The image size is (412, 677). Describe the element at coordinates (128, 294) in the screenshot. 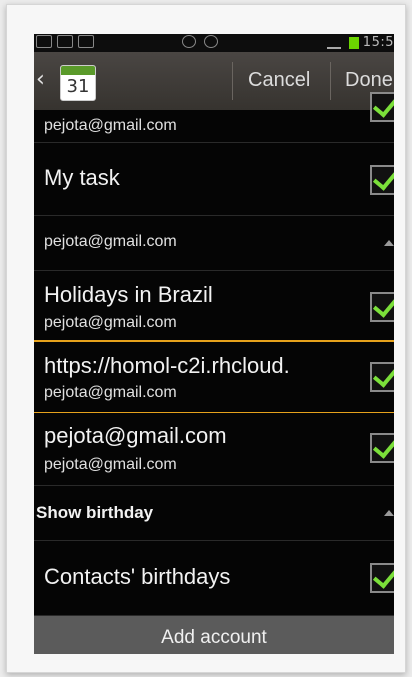

I see `calendar-name: Holidays in Brazil` at that location.